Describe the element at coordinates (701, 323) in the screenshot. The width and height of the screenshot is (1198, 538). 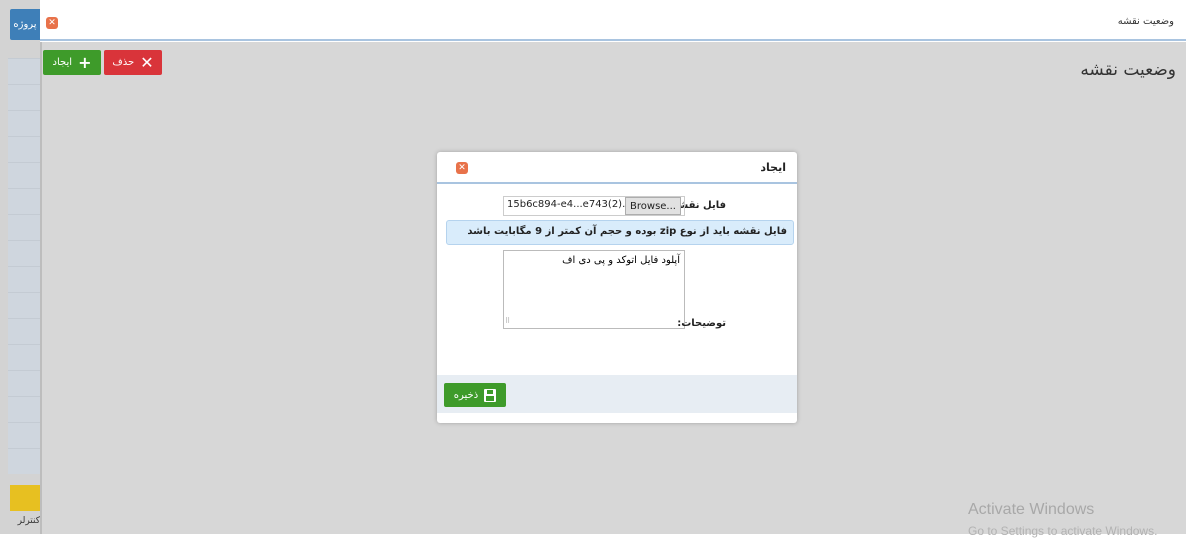
I see `description-label: توضیحات:` at that location.